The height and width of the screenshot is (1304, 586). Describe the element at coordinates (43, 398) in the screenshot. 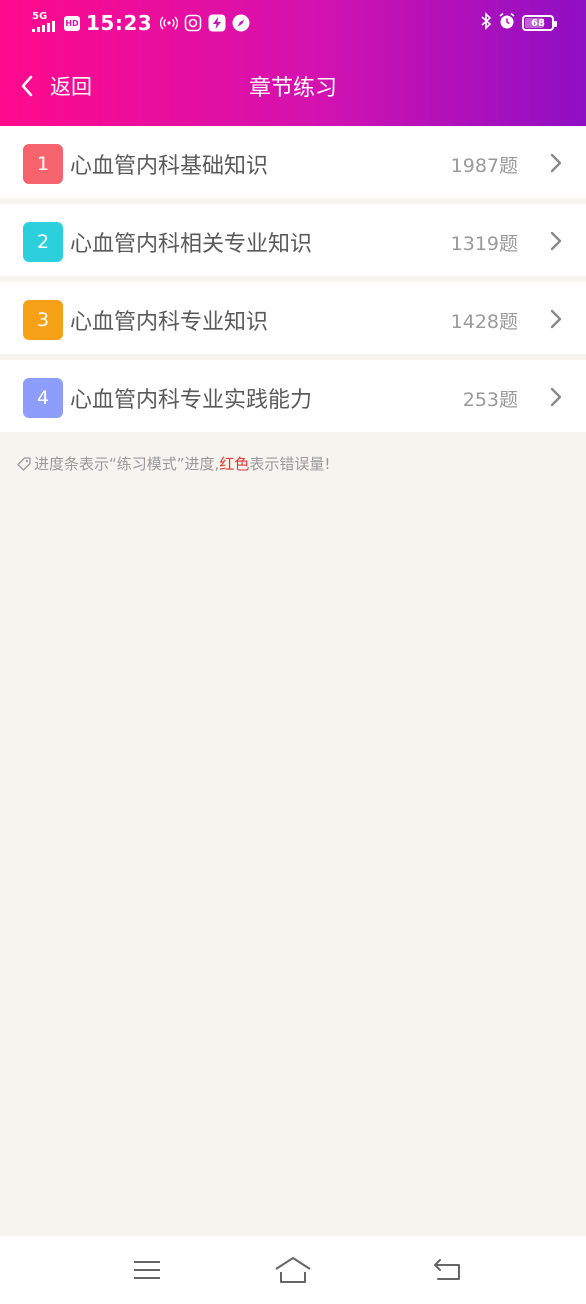

I see `chapter-index-badge: 4` at that location.